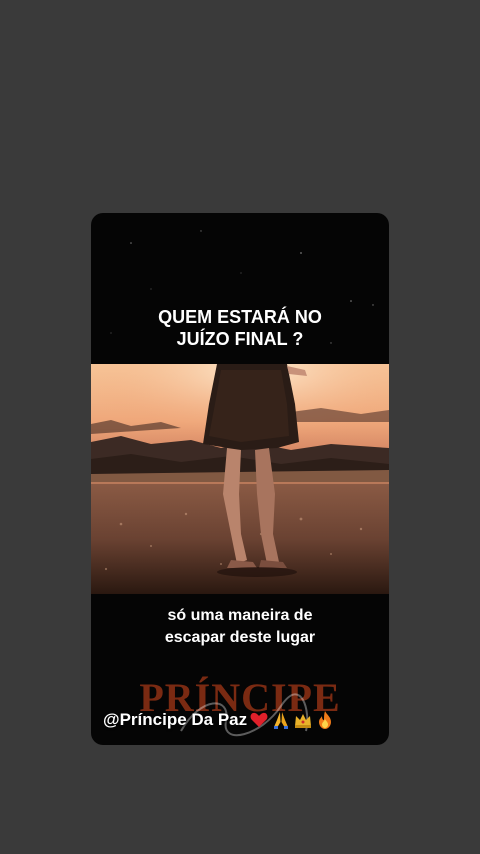  What do you see at coordinates (240, 615) in the screenshot?
I see `caption-line-1: só uma maneira de` at bounding box center [240, 615].